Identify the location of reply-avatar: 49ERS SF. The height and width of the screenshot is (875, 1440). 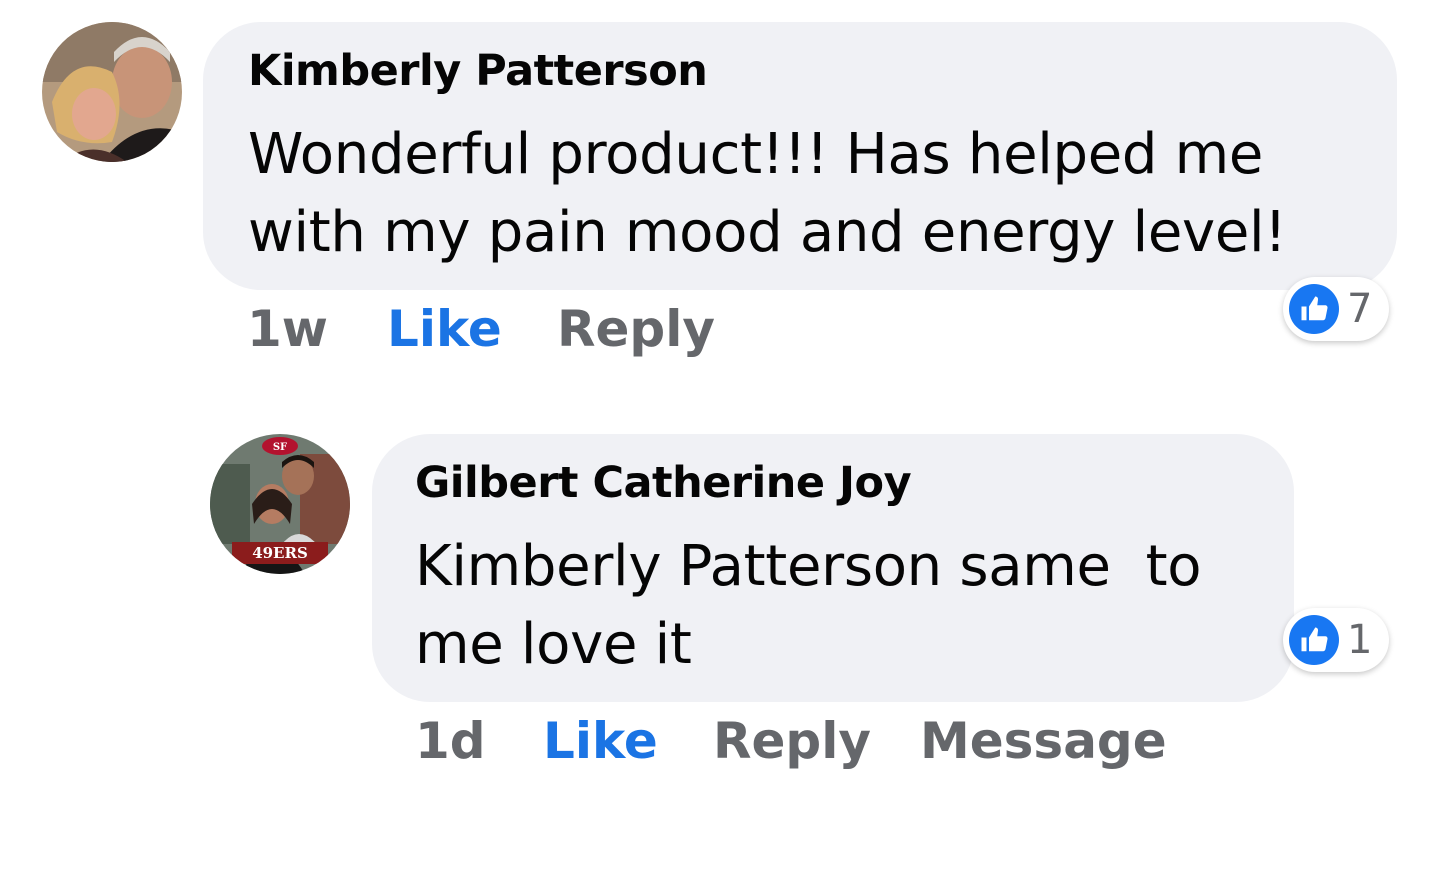
(280, 504).